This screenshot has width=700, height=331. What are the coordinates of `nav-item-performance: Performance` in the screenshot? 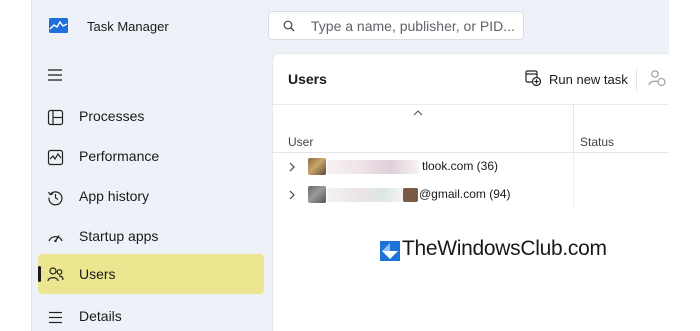 It's located at (151, 157).